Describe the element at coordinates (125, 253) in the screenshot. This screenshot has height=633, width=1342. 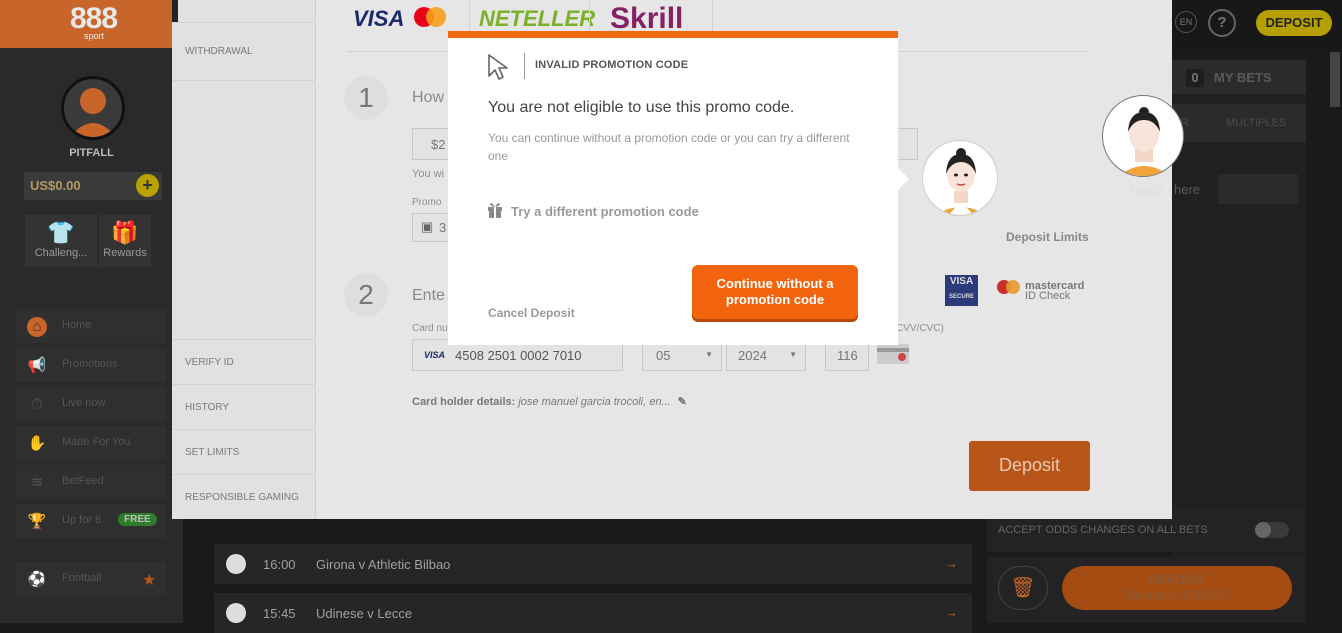
I see `rewards-label: Rewards` at that location.